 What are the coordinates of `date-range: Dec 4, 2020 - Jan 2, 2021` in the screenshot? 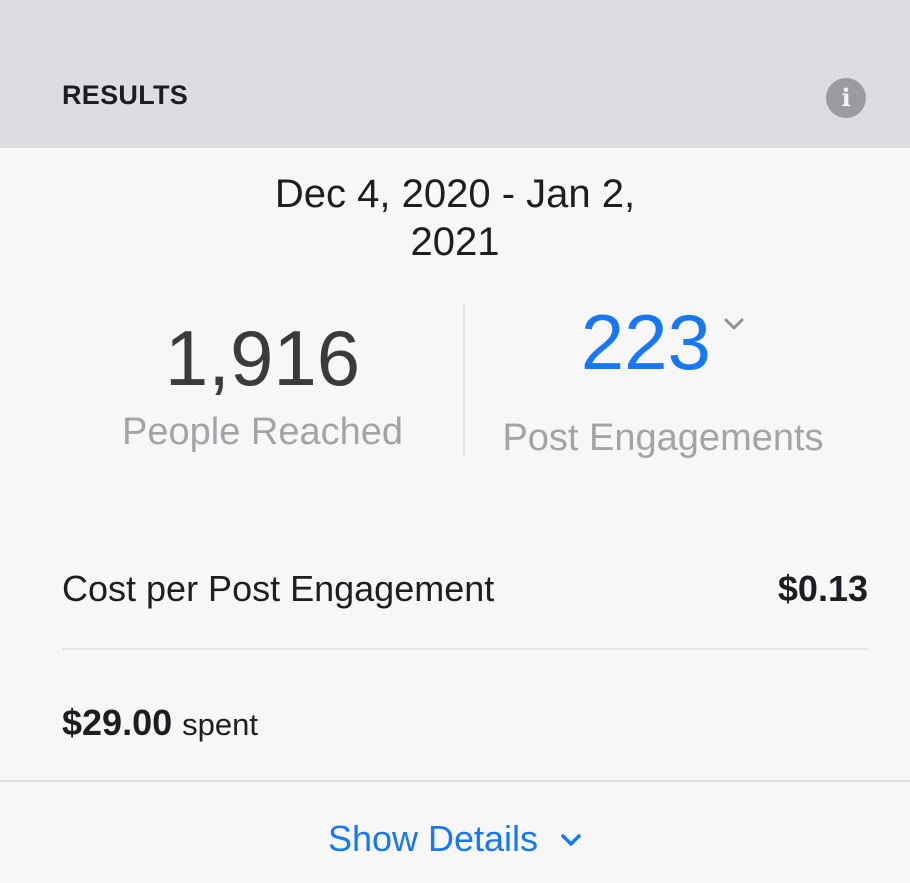 It's located at (455, 218).